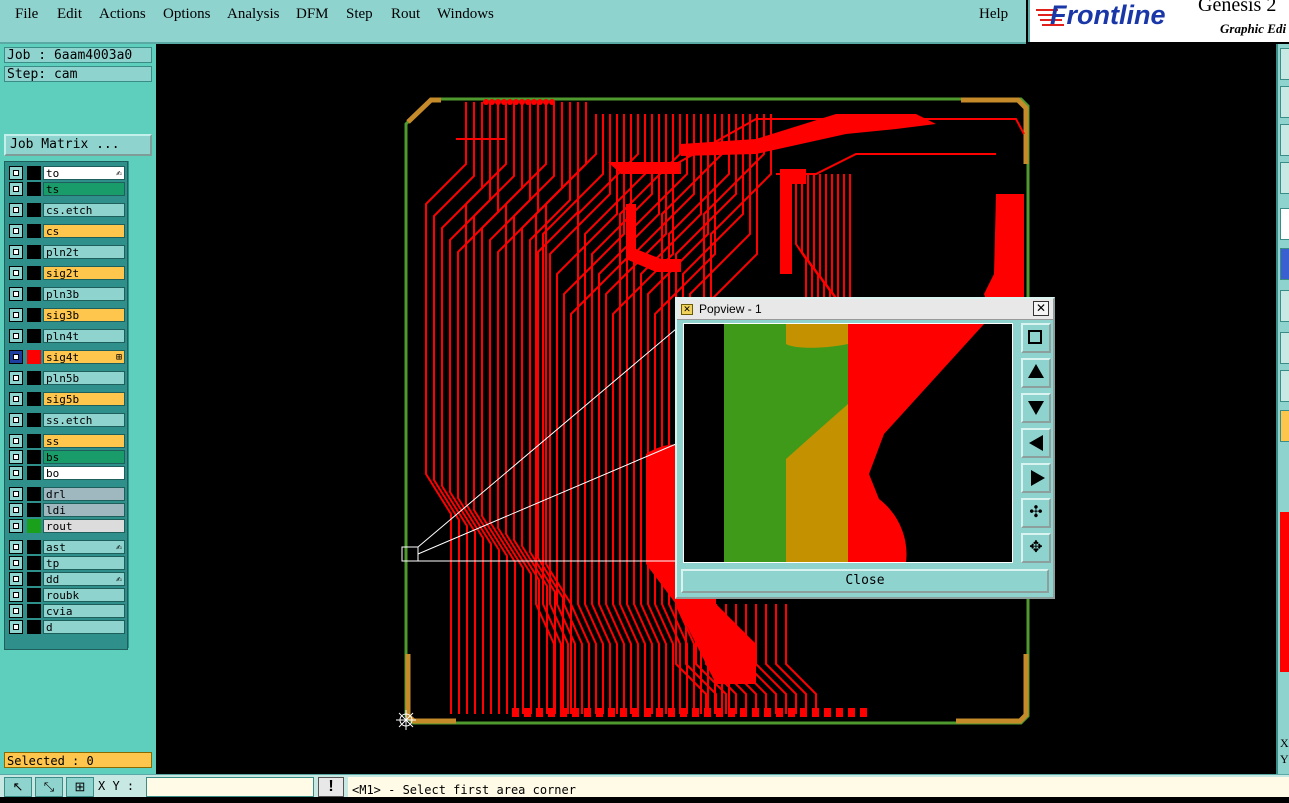  Describe the element at coordinates (84, 473) in the screenshot. I see `layer-name: bo` at that location.